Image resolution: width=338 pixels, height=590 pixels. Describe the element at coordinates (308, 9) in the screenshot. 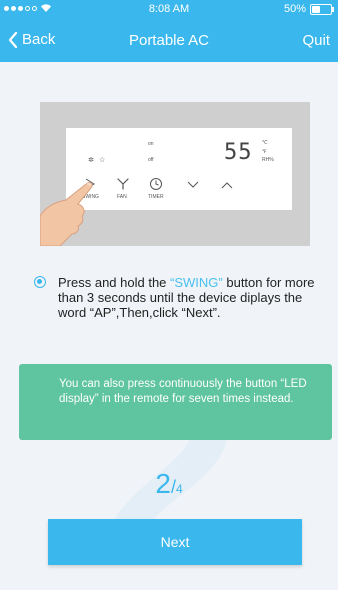

I see `battery-area: 50%` at that location.